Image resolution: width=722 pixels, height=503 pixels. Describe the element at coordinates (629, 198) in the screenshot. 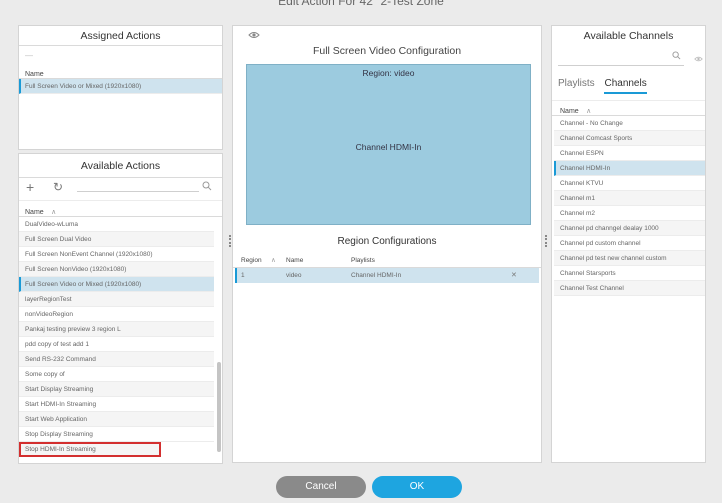

I see `channel-row: Channel m1` at that location.